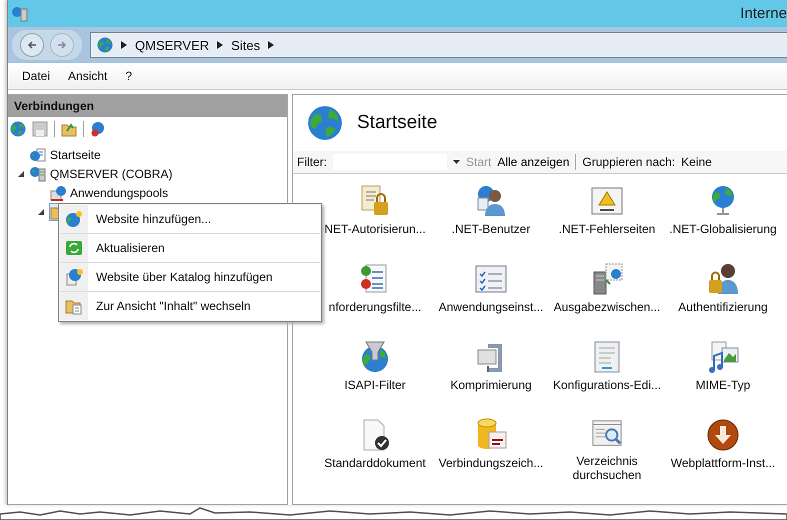 The width and height of the screenshot is (787, 520). Describe the element at coordinates (491, 385) in the screenshot. I see `feature-label: Komprimierung` at that location.